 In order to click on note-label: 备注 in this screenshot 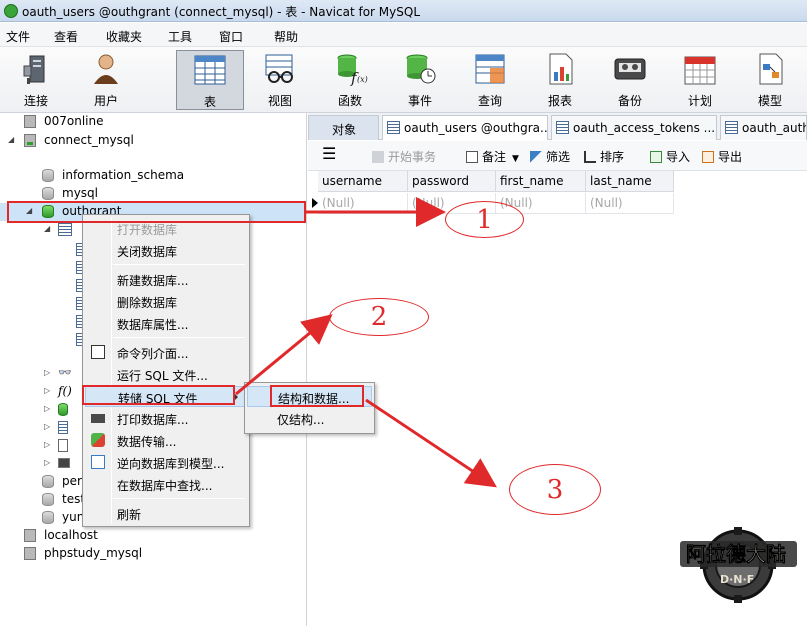, I will do `click(494, 157)`.